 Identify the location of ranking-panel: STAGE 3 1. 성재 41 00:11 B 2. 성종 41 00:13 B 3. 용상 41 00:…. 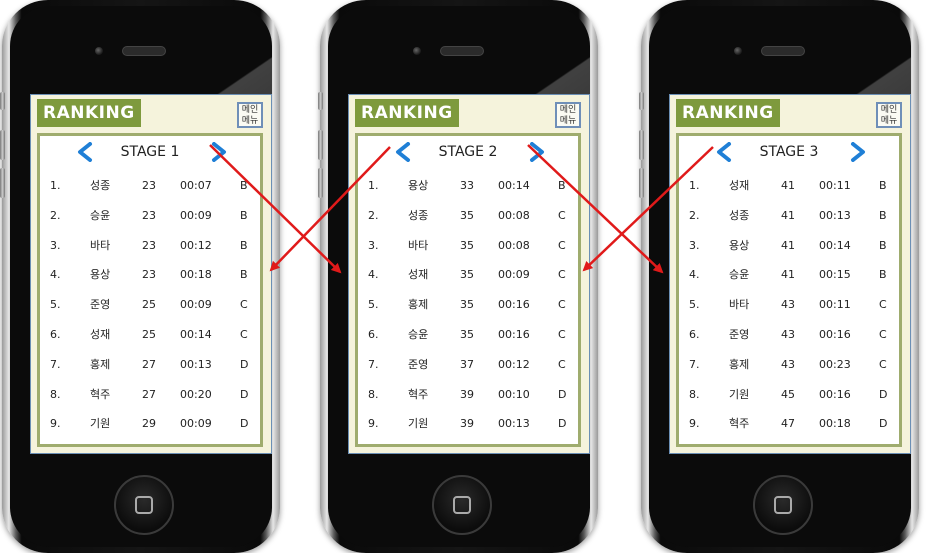
(789, 290).